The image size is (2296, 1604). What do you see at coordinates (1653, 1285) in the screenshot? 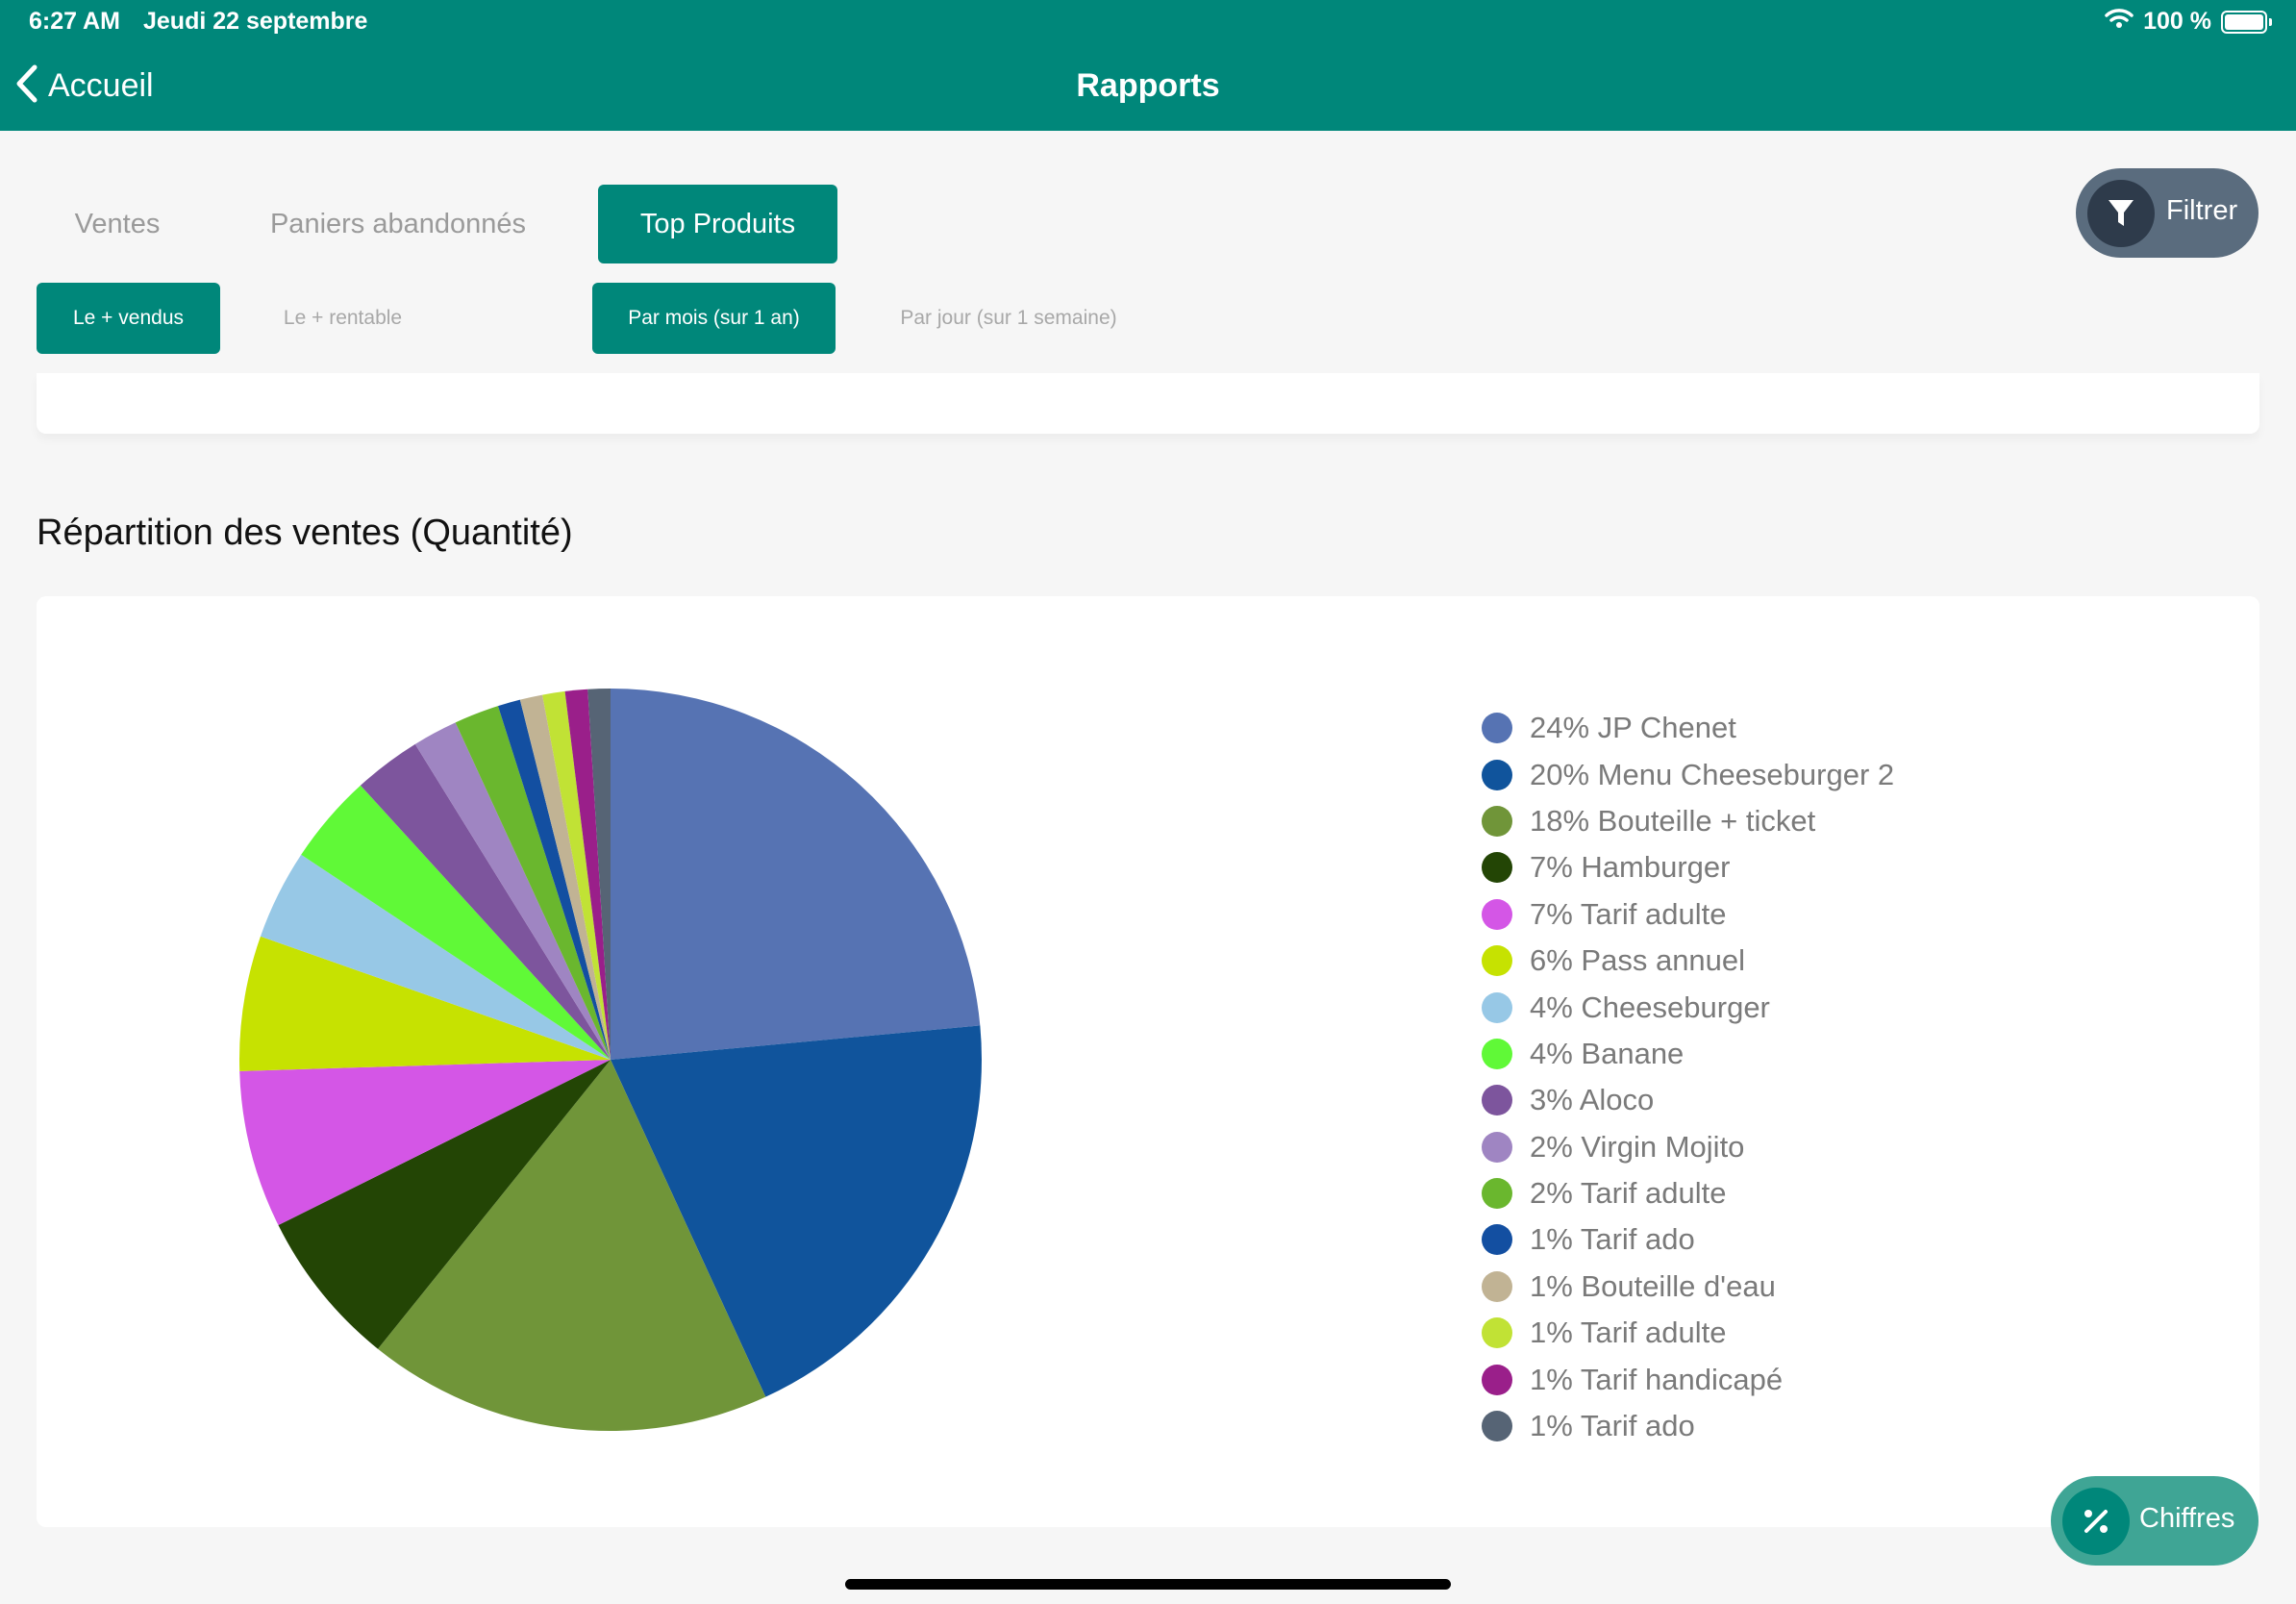
I see `legend-label: 1% Bouteille d'eau` at bounding box center [1653, 1285].